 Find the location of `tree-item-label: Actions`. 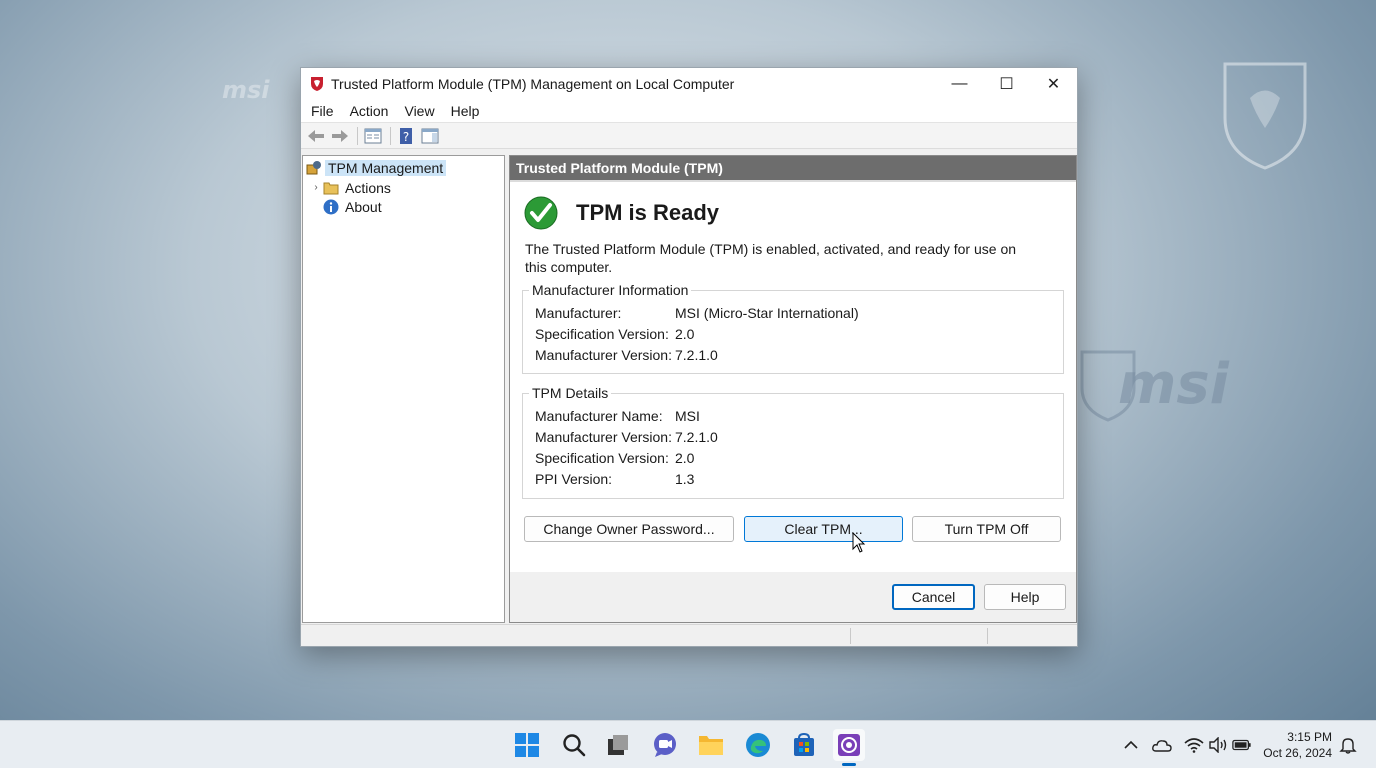

tree-item-label: Actions is located at coordinates (368, 187).